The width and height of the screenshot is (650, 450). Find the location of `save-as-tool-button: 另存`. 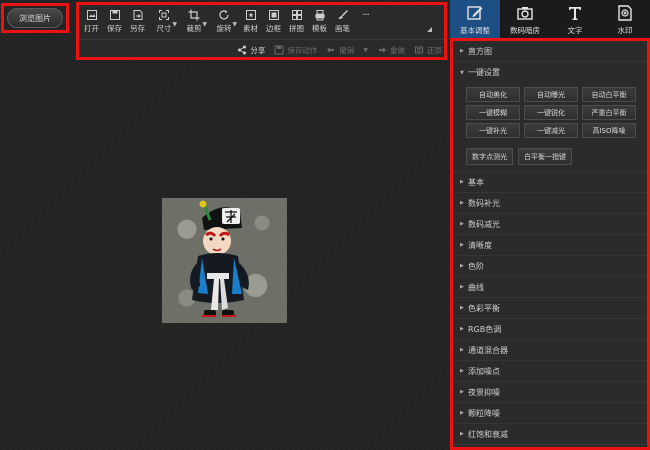

save-as-tool-button: 另存 is located at coordinates (137, 21).